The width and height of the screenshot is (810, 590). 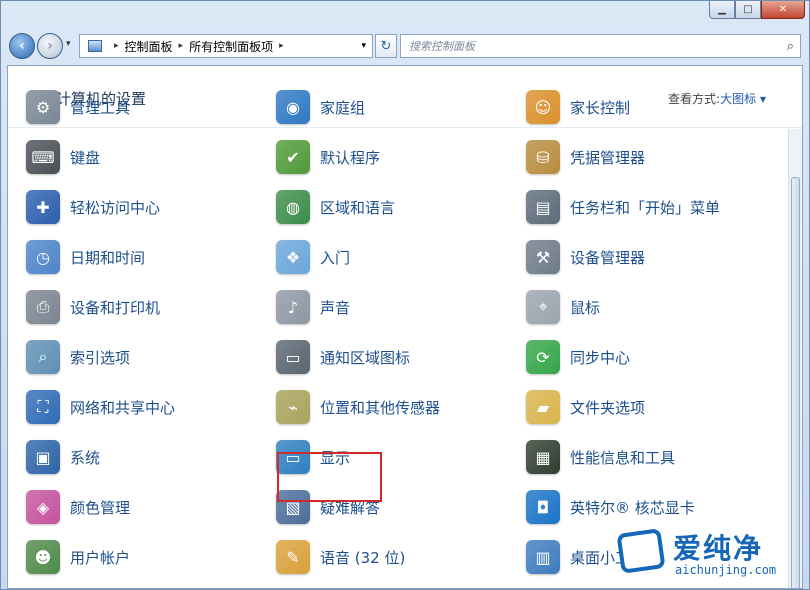 What do you see at coordinates (645, 207) in the screenshot?
I see `control-panel-item-label: 任务栏和「开始」菜单` at bounding box center [645, 207].